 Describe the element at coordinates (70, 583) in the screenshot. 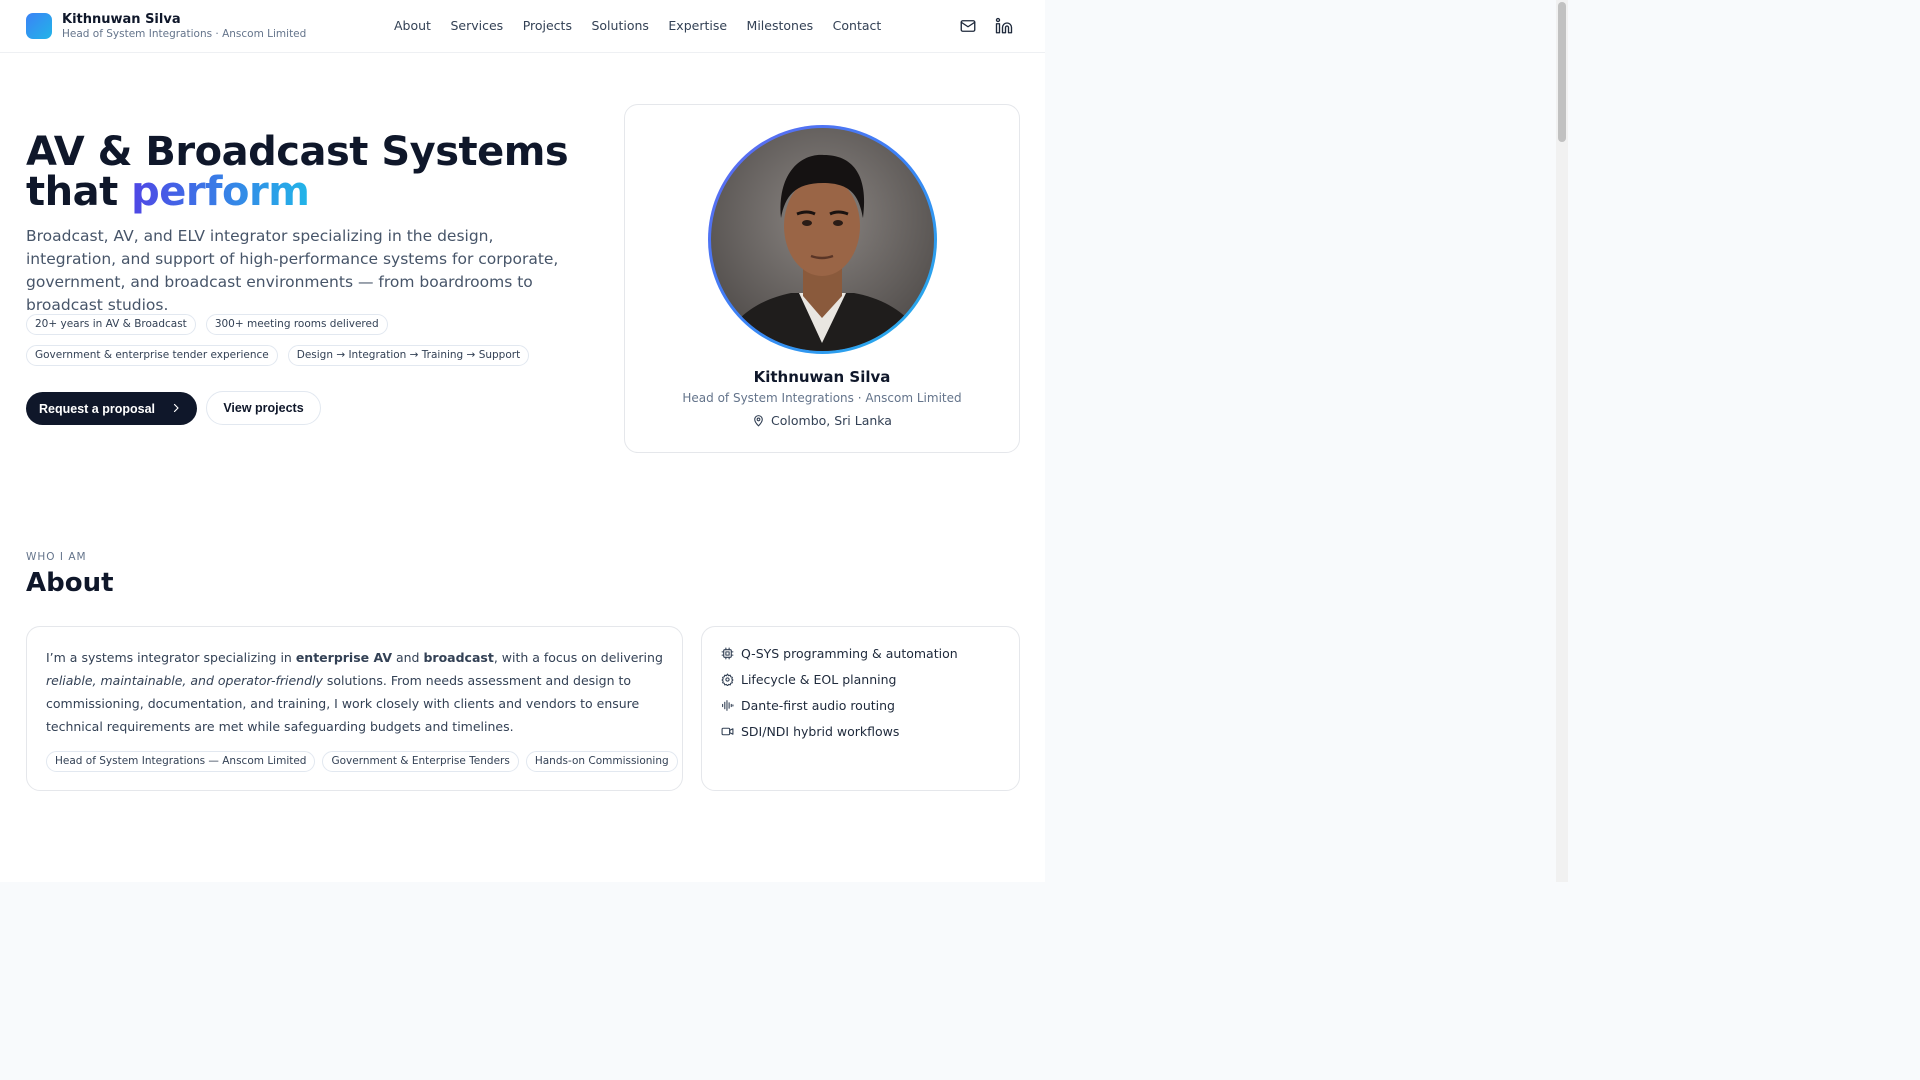

I see `about-title: About` at that location.